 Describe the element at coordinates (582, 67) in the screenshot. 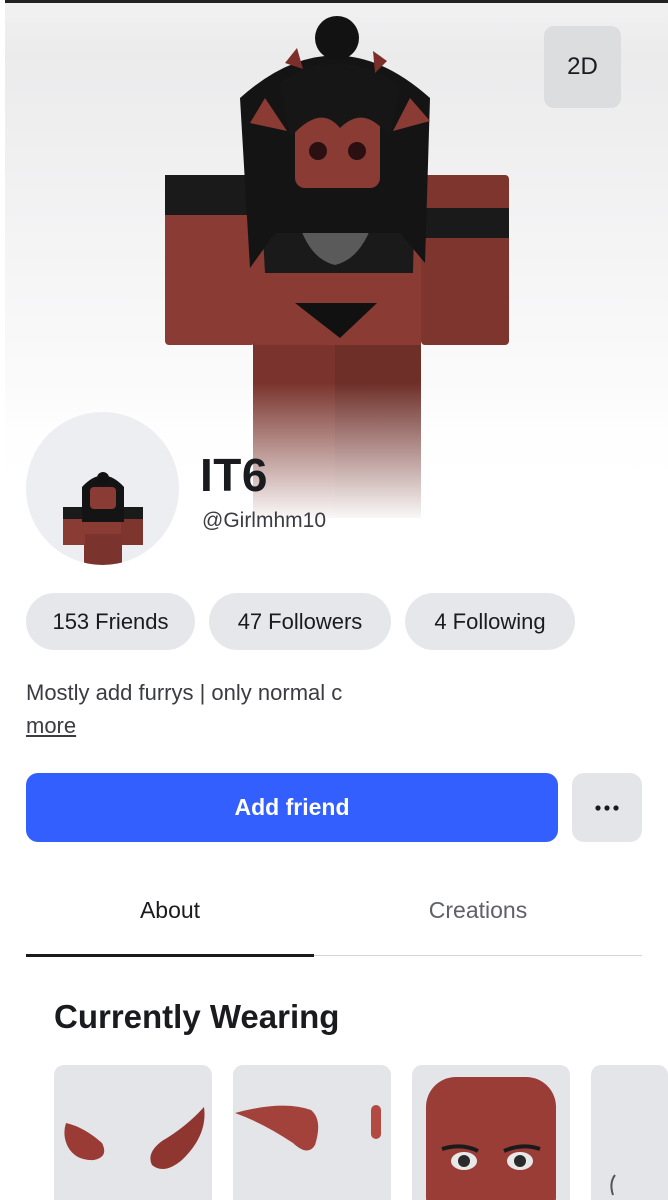

I see `toggle-2d-button: 2D` at that location.